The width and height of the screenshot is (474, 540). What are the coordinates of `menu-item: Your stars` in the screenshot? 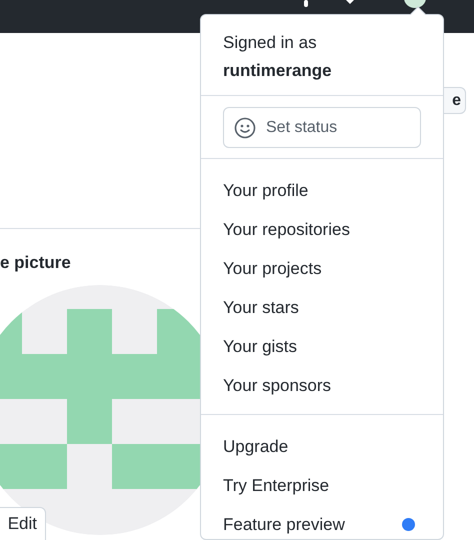 It's located at (322, 307).